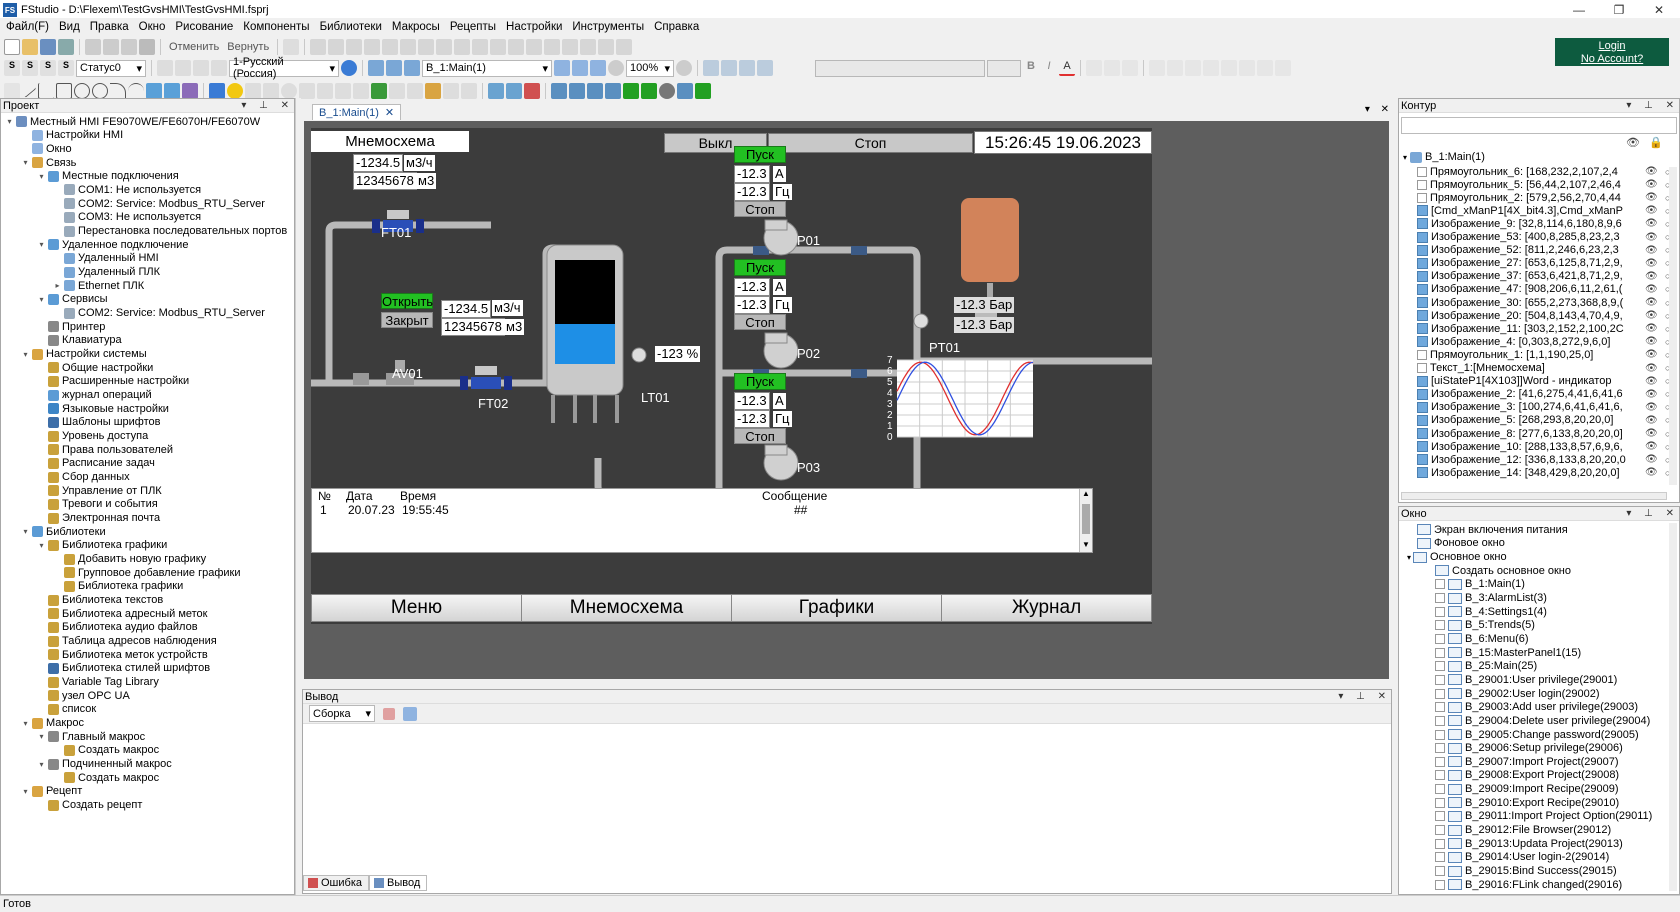  I want to click on menu-item-10: Инструменты, so click(611, 27).